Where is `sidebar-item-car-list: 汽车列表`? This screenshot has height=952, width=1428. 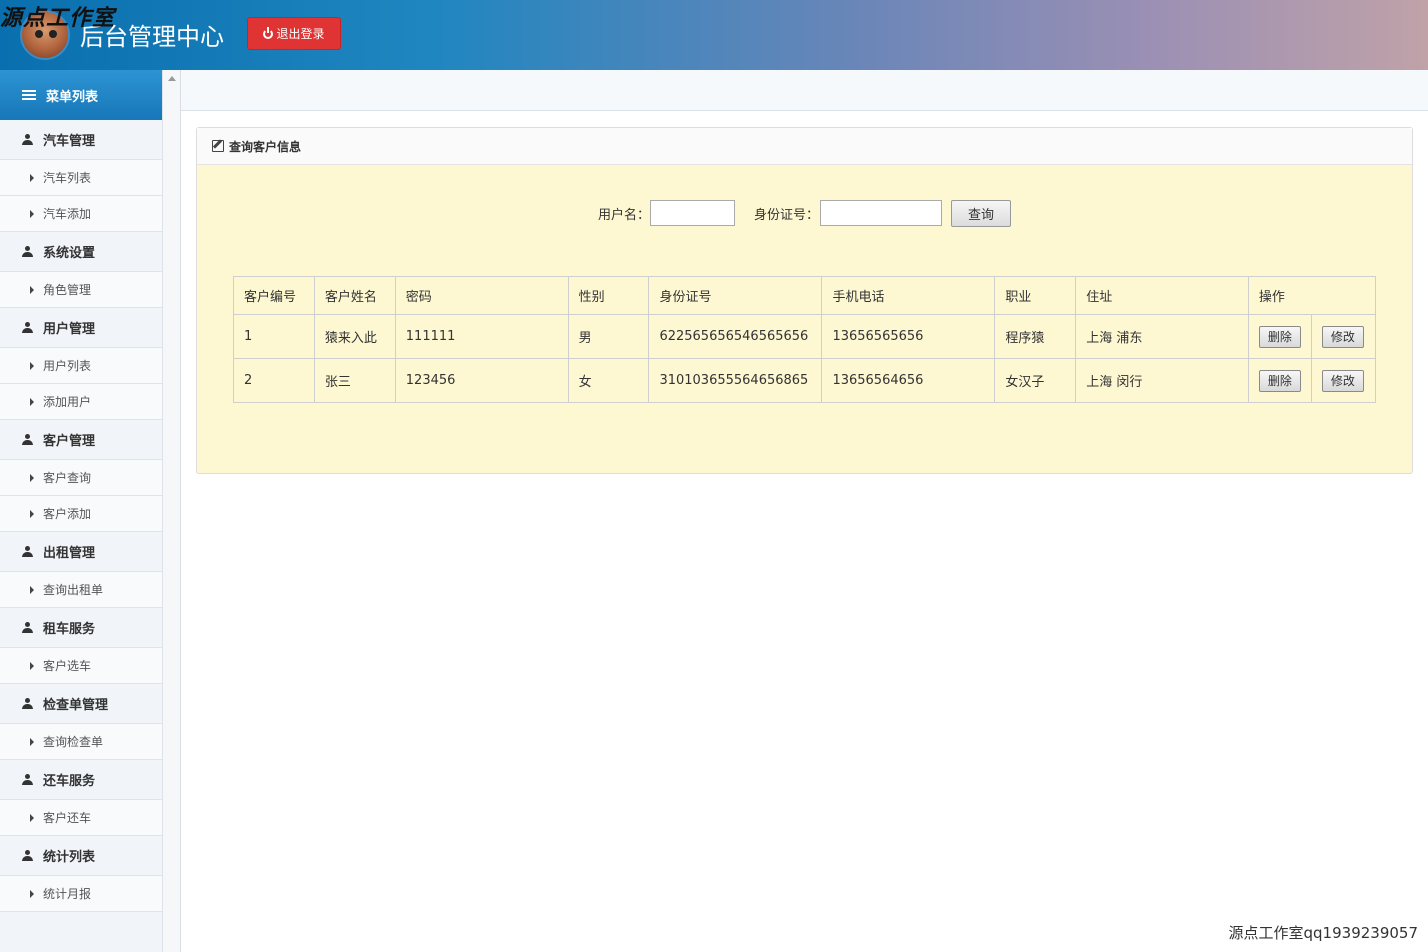 sidebar-item-car-list: 汽车列表 is located at coordinates (81, 178).